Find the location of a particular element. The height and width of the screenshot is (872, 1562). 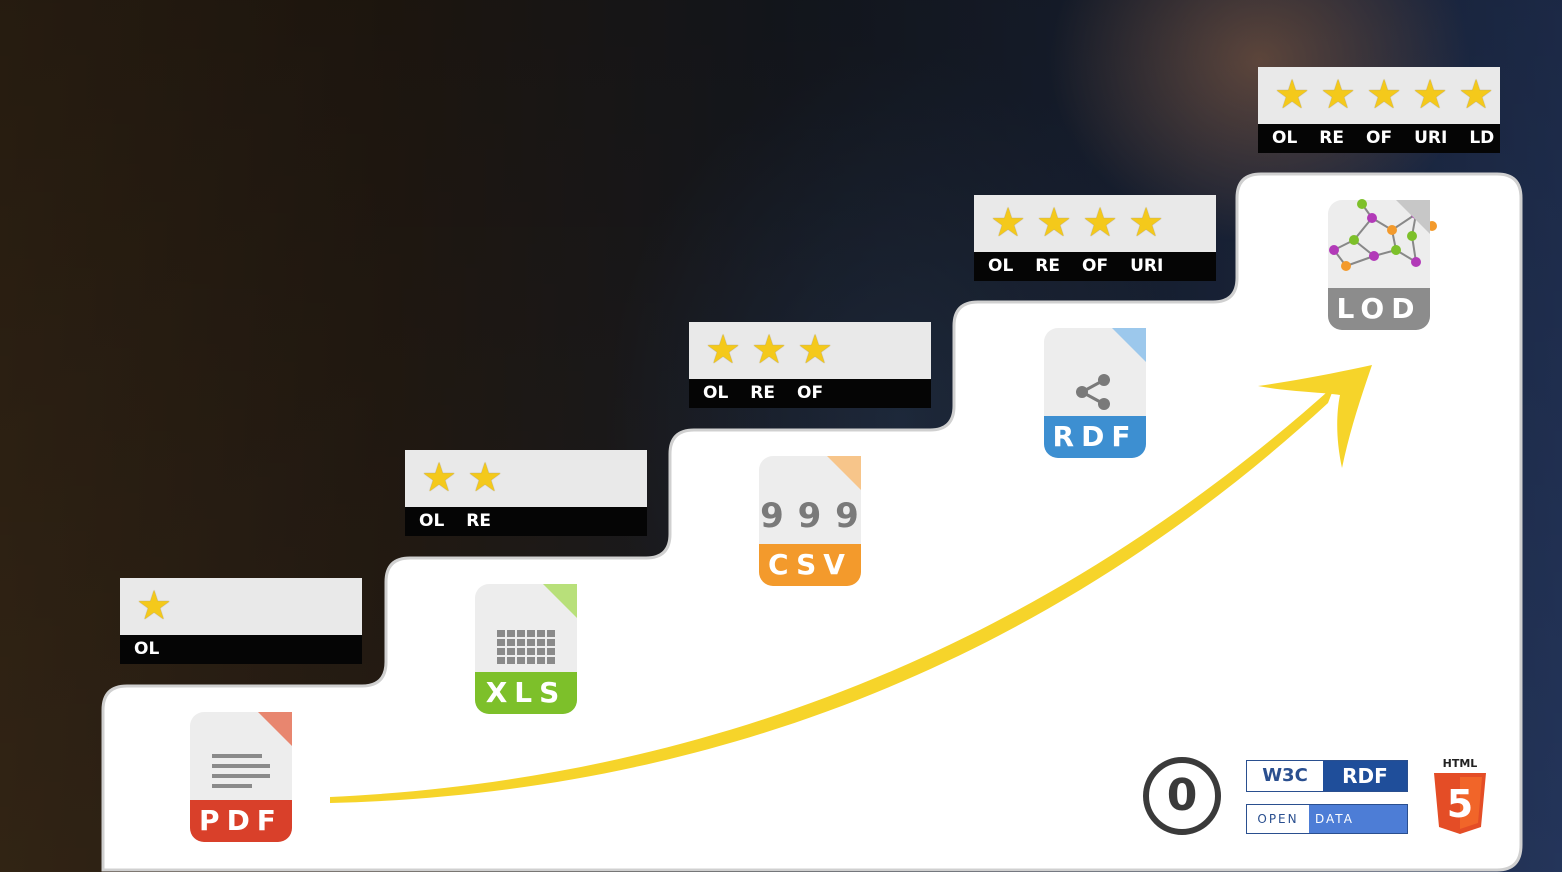

csv-file-icon: 9 9 9 CSV is located at coordinates (810, 521).